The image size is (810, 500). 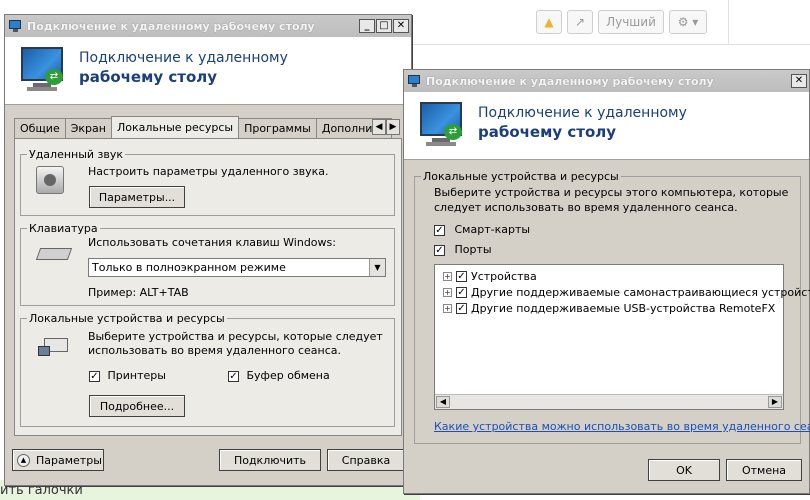 I want to click on options-label: Параметры, so click(x=69, y=460).